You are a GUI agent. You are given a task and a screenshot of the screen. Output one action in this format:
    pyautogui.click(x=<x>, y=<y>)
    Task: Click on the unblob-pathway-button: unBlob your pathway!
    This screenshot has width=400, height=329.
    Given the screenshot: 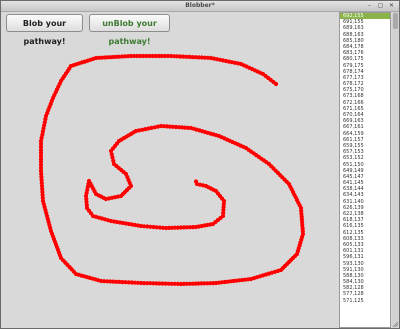 What is the action you would take?
    pyautogui.click(x=129, y=30)
    